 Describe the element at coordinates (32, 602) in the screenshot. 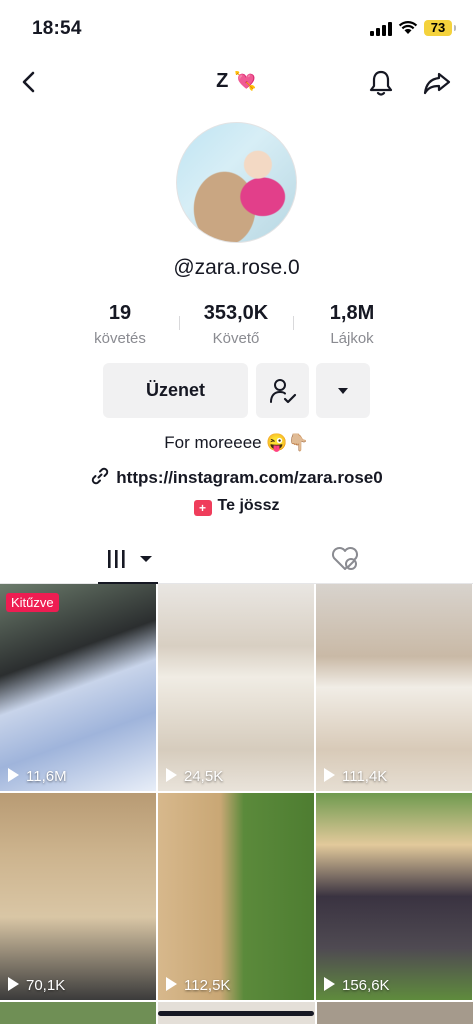

I see `pinned-badge: Kitűzve` at that location.